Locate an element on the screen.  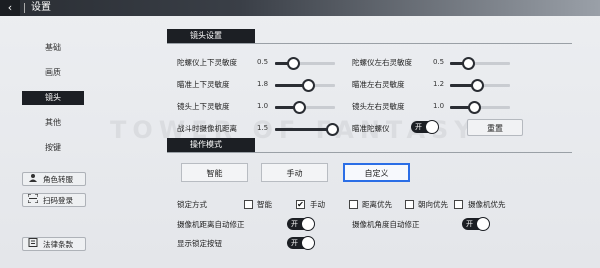
aim-horizontal-slider is located at coordinates (480, 85).